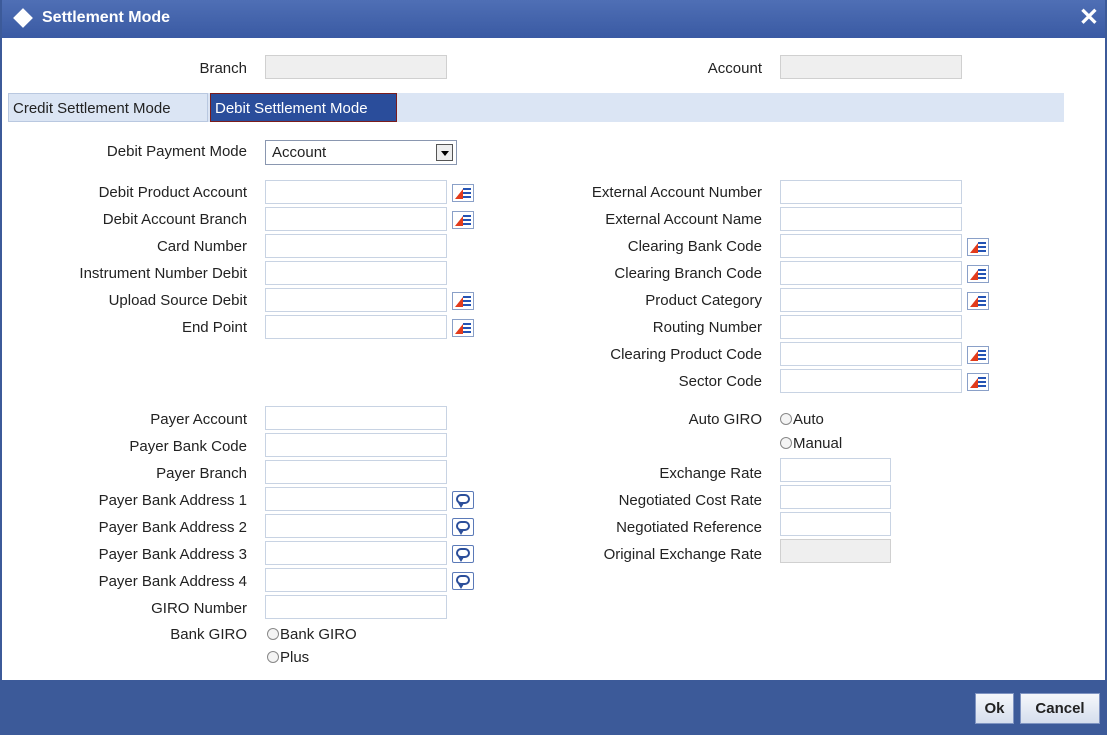 This screenshot has height=735, width=1107. I want to click on radio-plus-label: Plus, so click(295, 657).